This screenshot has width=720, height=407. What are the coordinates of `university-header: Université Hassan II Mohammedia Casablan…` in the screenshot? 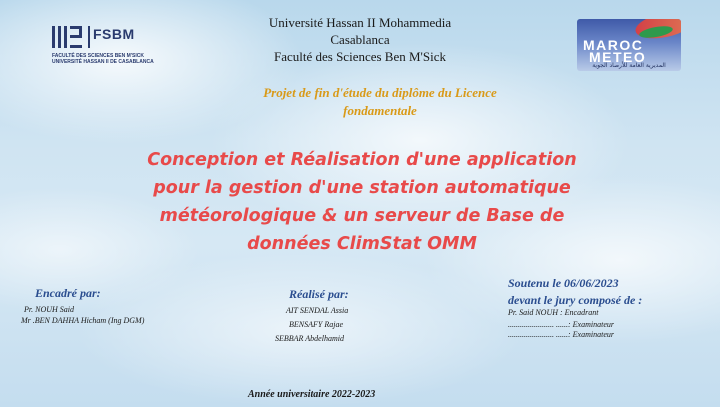 It's located at (360, 39).